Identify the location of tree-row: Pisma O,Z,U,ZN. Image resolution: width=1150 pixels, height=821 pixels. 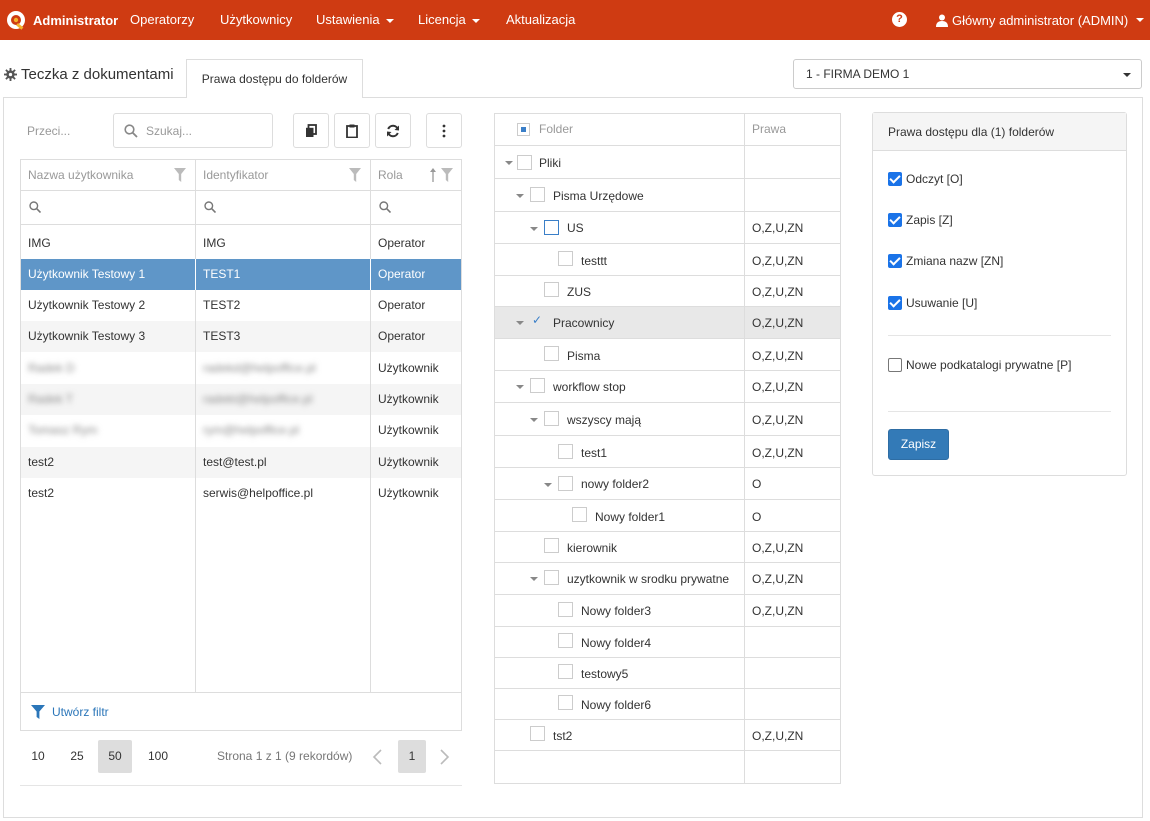
(667, 355).